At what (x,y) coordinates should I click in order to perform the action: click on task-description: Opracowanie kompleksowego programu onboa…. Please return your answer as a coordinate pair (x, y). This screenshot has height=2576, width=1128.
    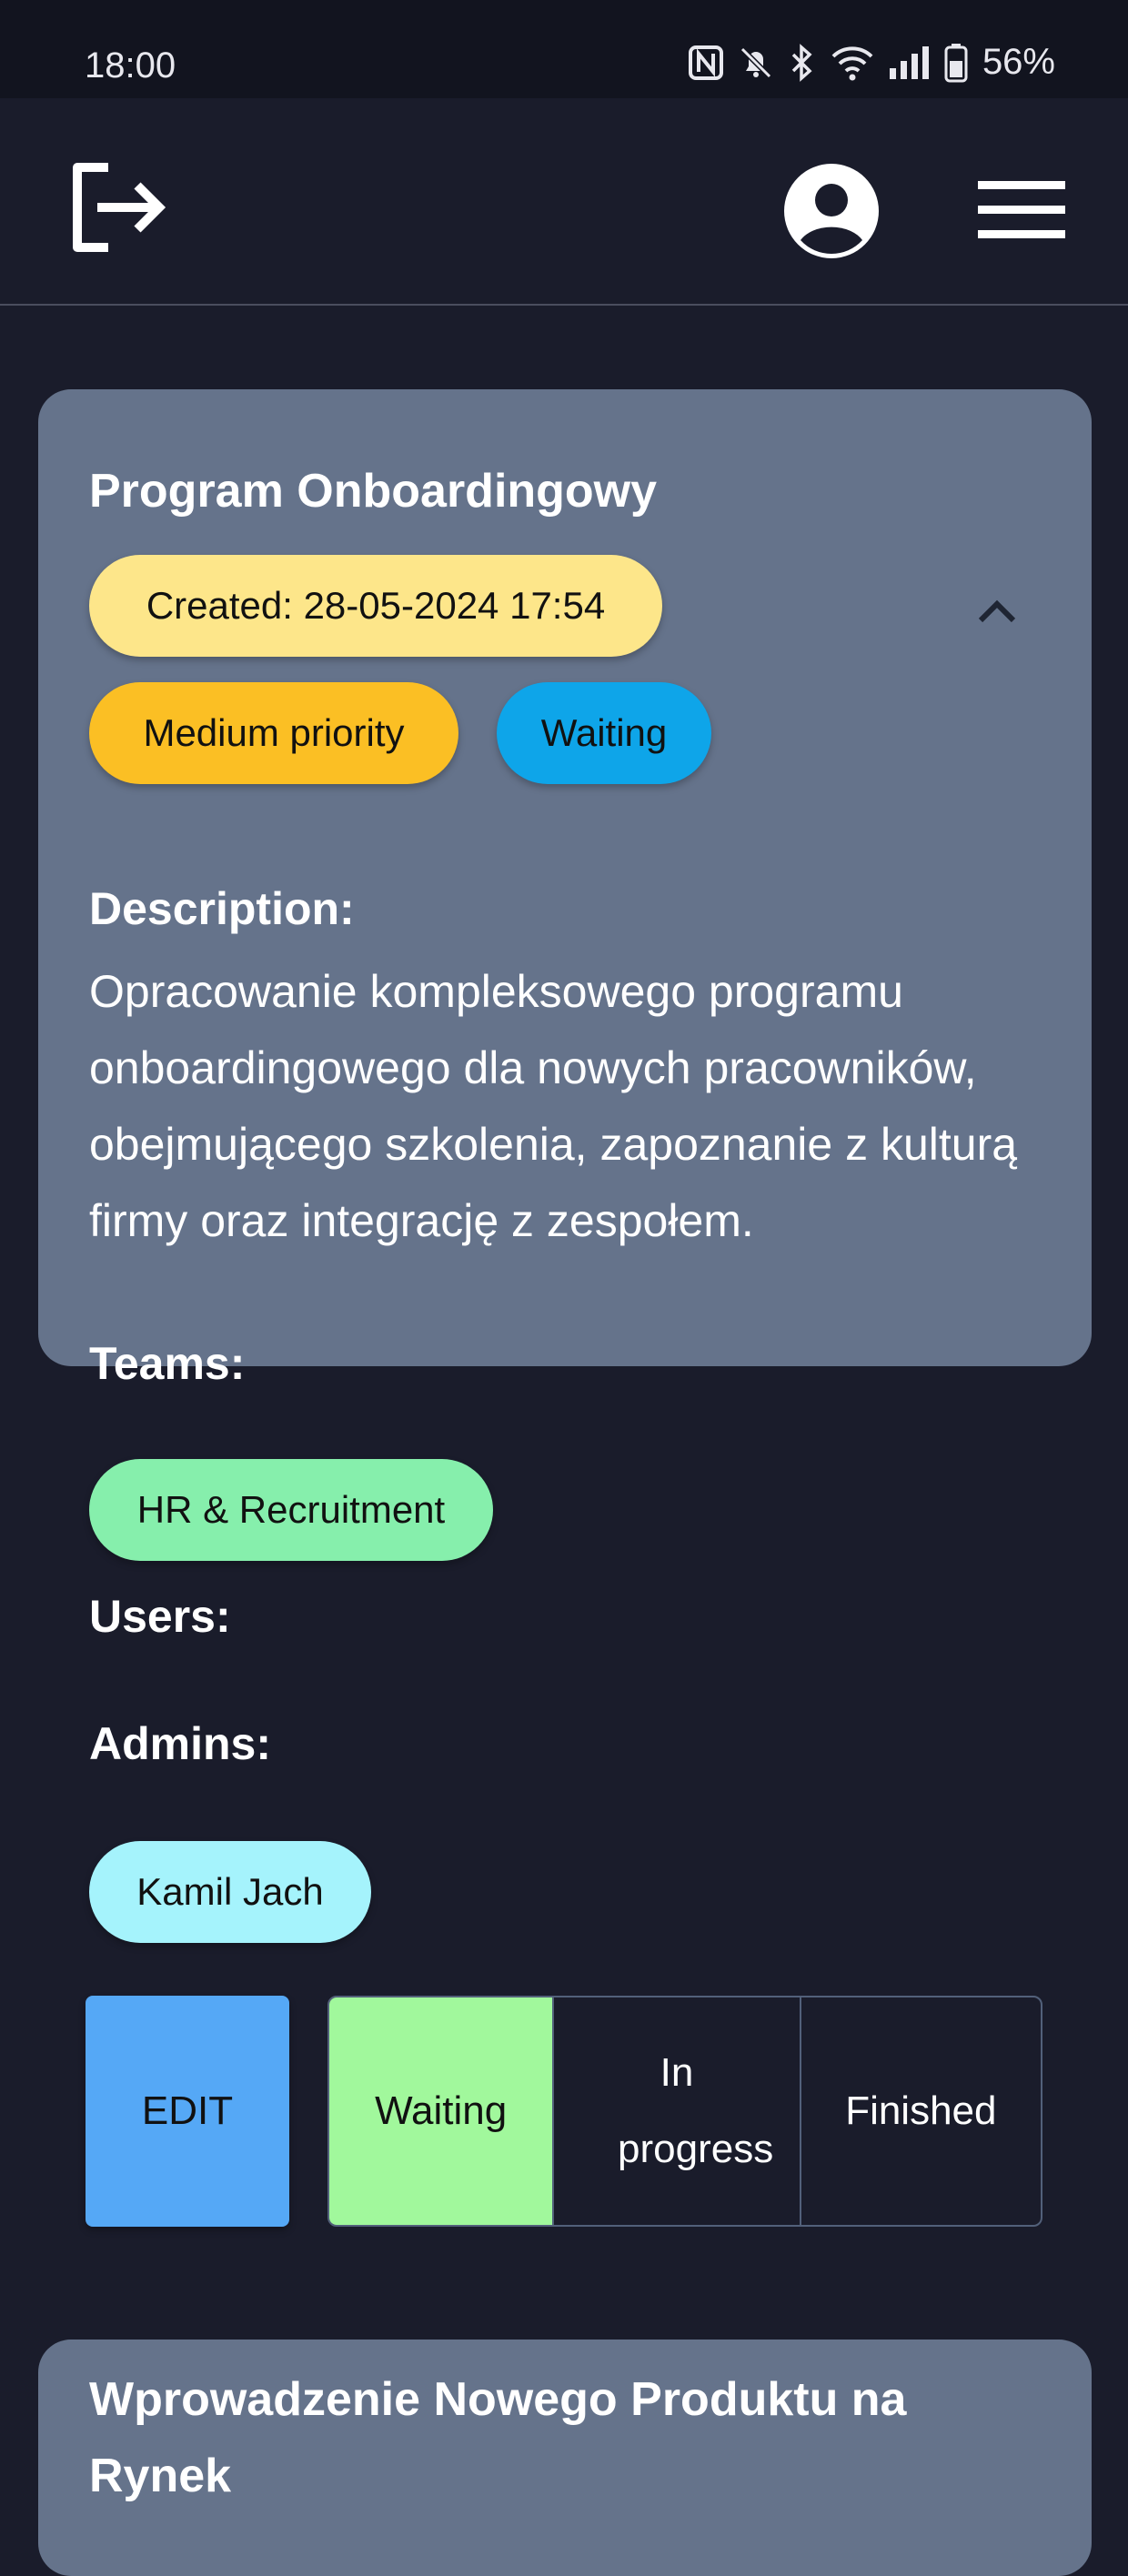
    Looking at the image, I should click on (553, 1106).